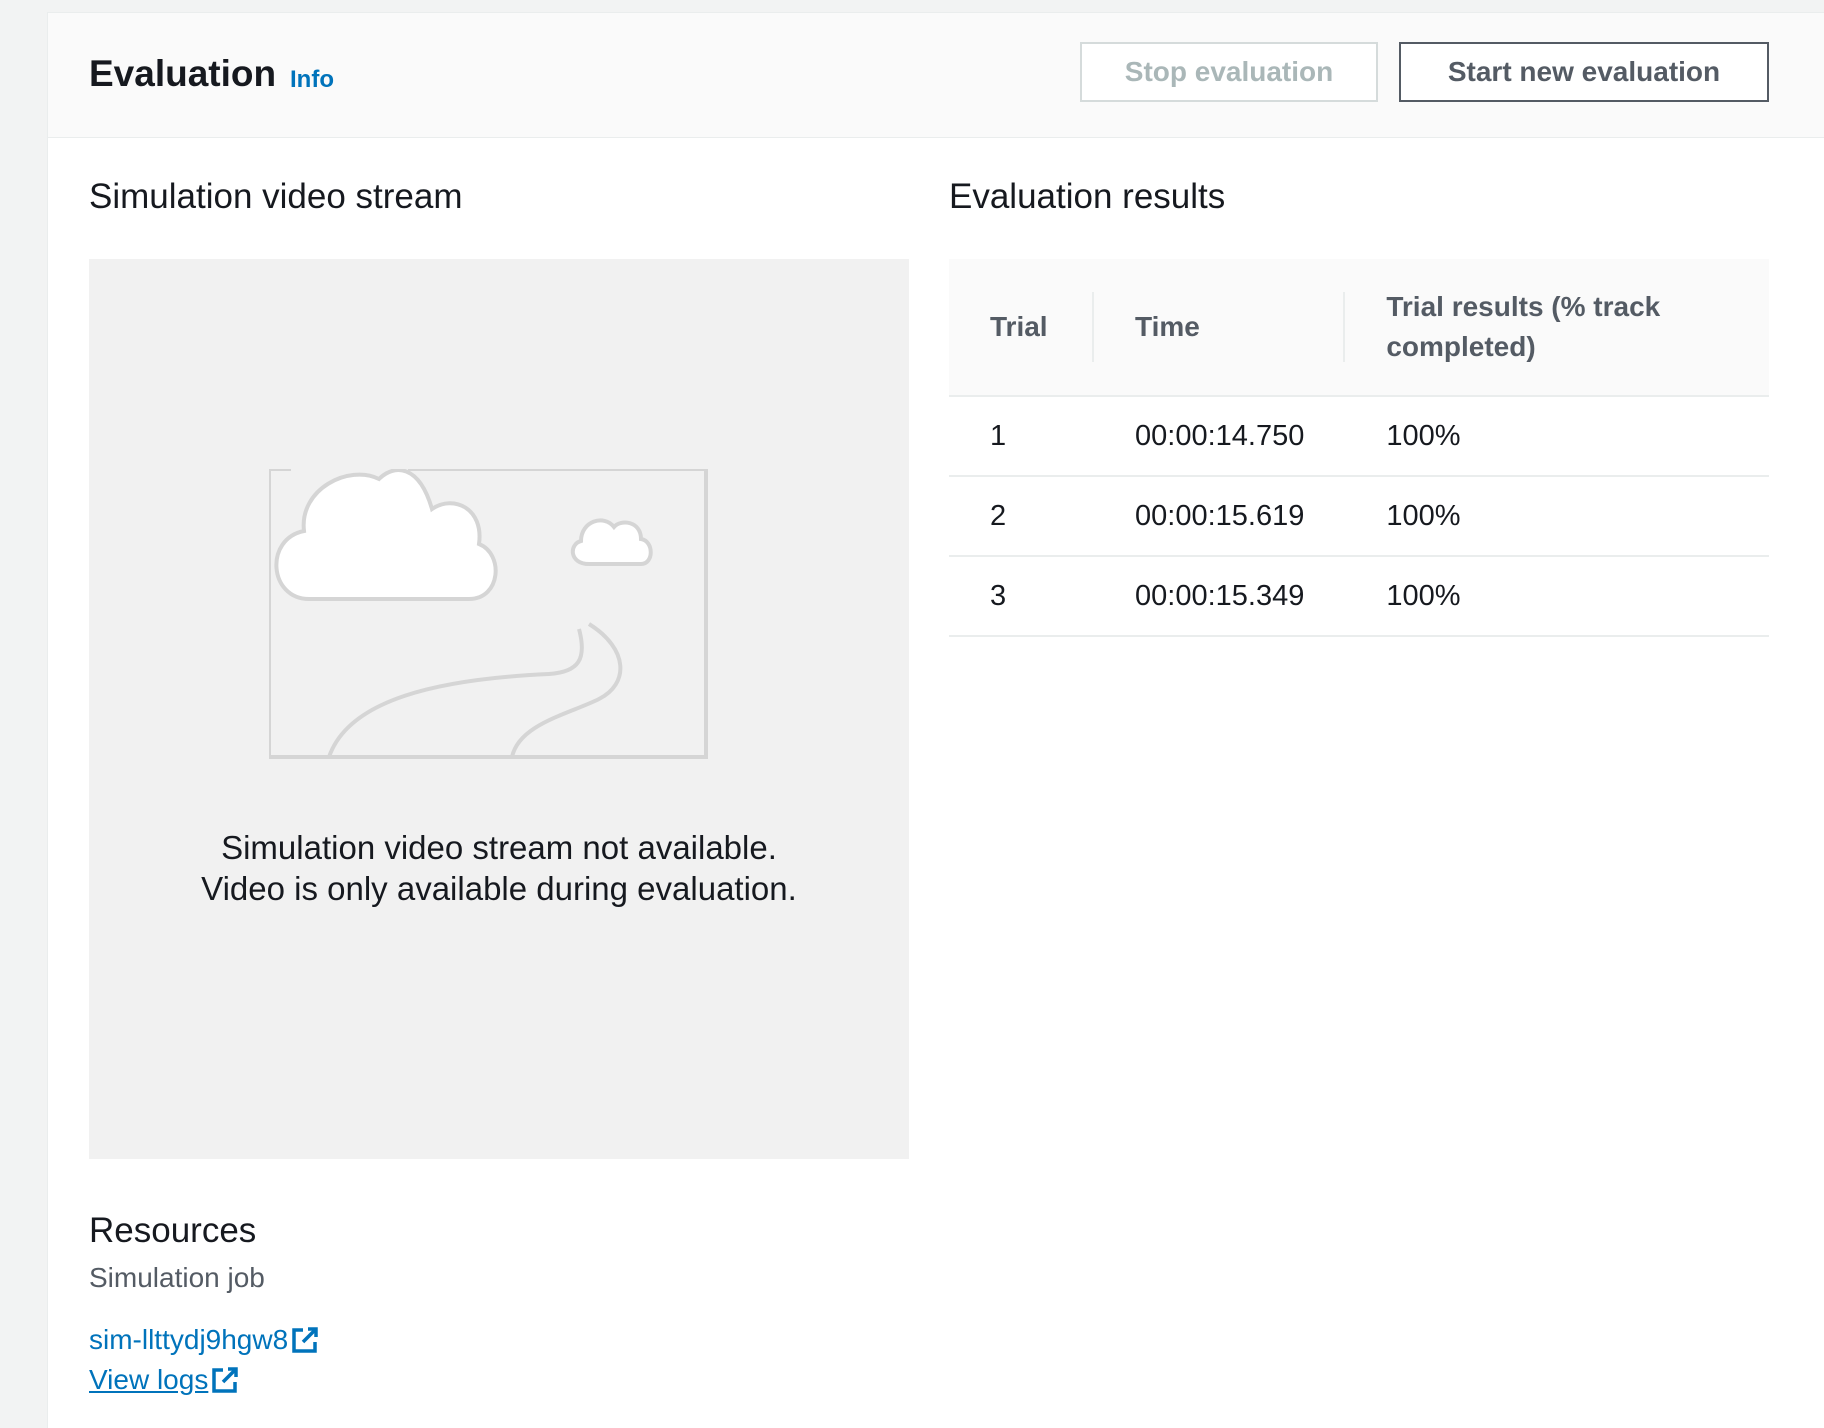 The image size is (1824, 1428). What do you see at coordinates (149, 1379) in the screenshot?
I see `view-logs-label: View logs` at bounding box center [149, 1379].